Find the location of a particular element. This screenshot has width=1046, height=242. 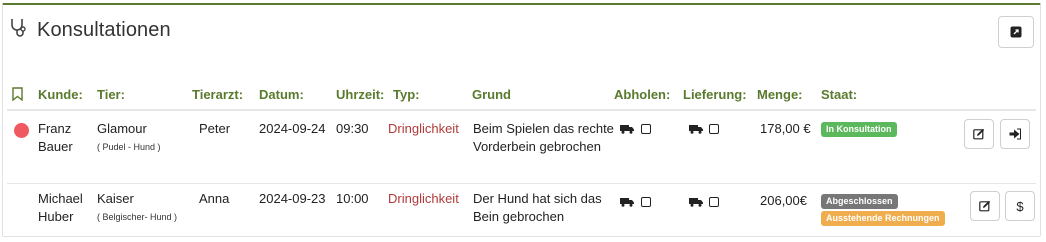

kunde-first-name: Franz is located at coordinates (55, 128).